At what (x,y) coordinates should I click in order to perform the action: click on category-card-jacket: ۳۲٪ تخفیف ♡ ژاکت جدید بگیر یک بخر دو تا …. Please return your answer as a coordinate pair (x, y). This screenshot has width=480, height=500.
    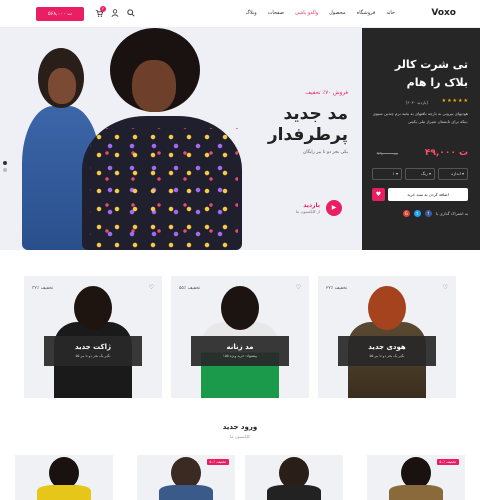
    Looking at the image, I should click on (93, 337).